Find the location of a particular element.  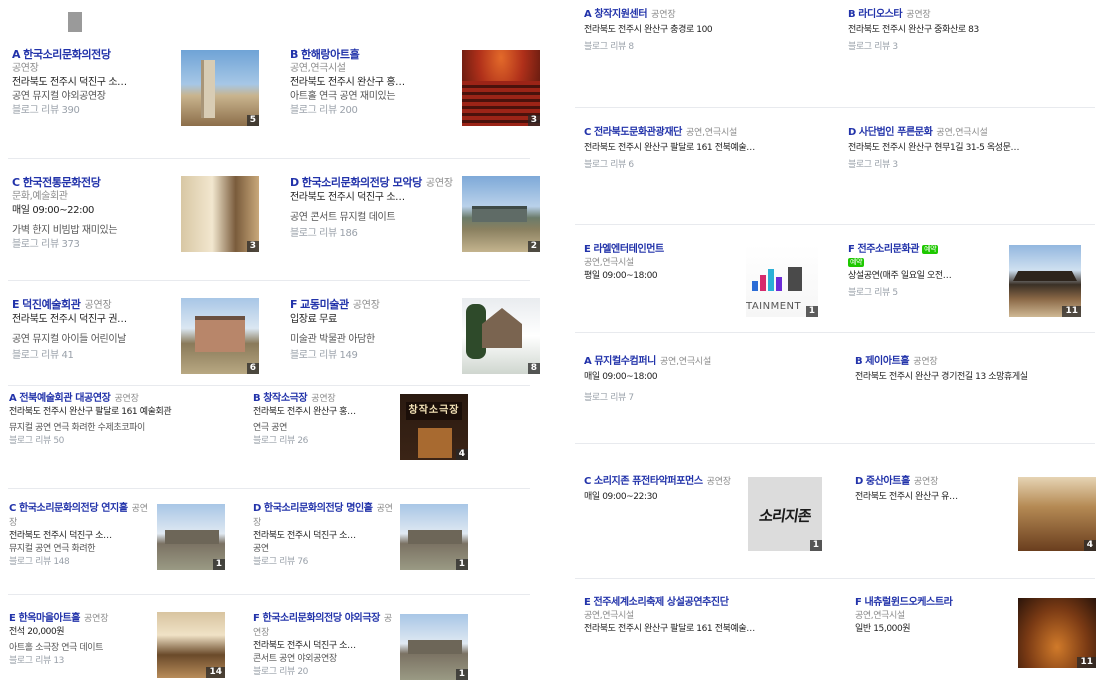

blog-review-link: 블로그 리뷰 148 is located at coordinates (79, 562).